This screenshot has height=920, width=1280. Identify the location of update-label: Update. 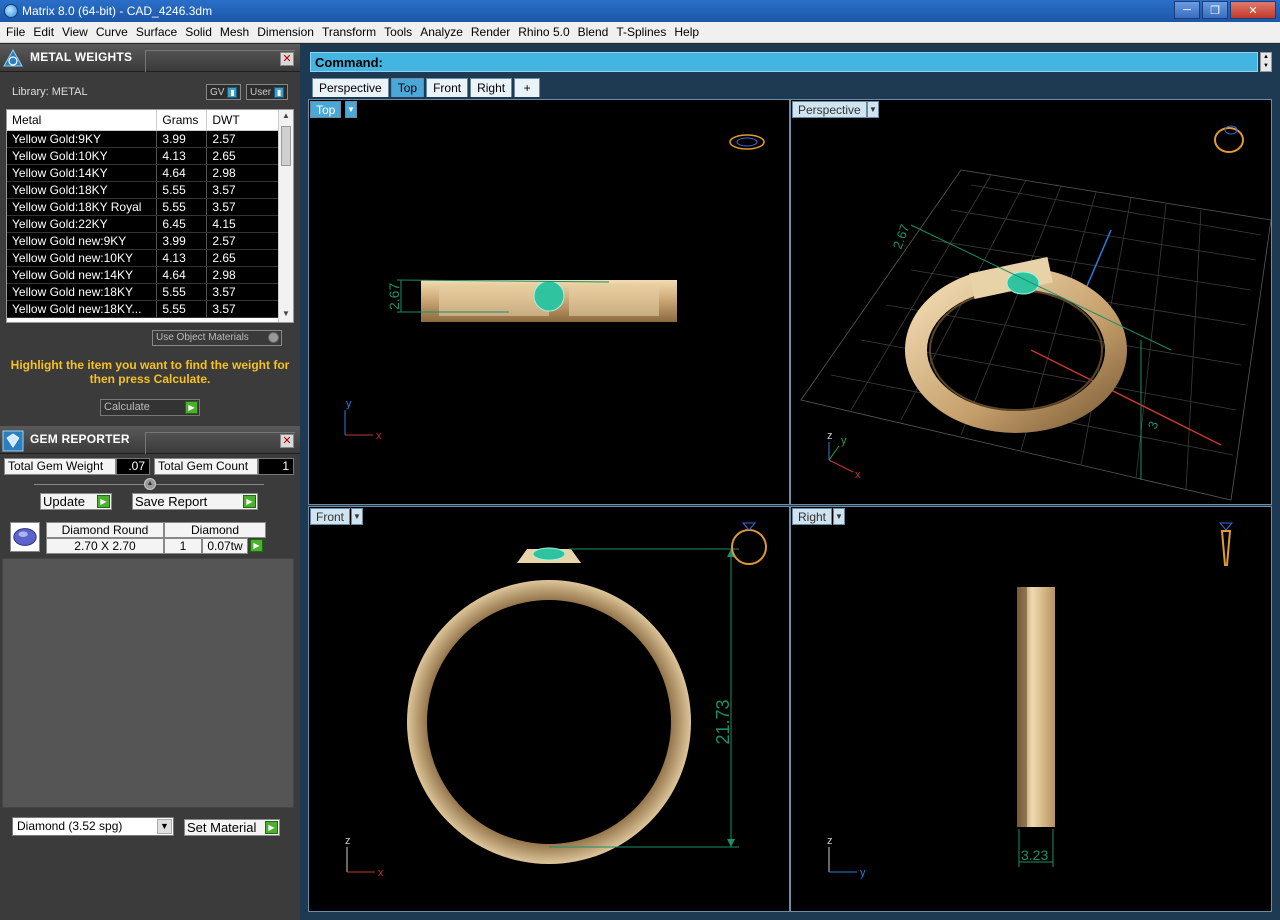
(64, 501).